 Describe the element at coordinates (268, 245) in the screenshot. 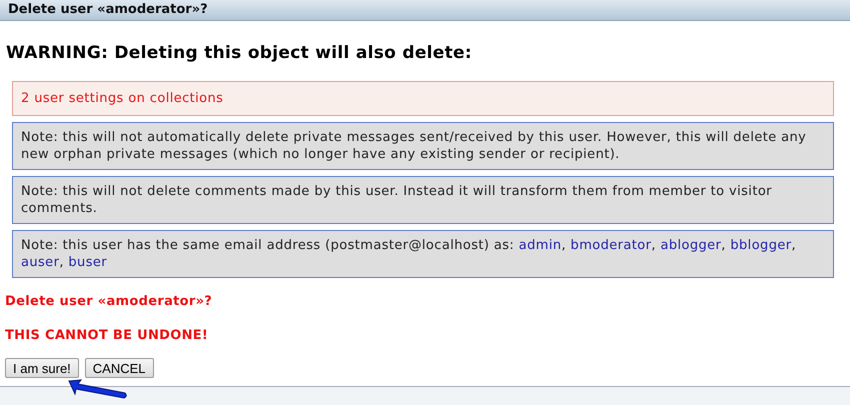

I see `note-text: Note: this user has the same email address (postmaster@localhost) as:` at that location.